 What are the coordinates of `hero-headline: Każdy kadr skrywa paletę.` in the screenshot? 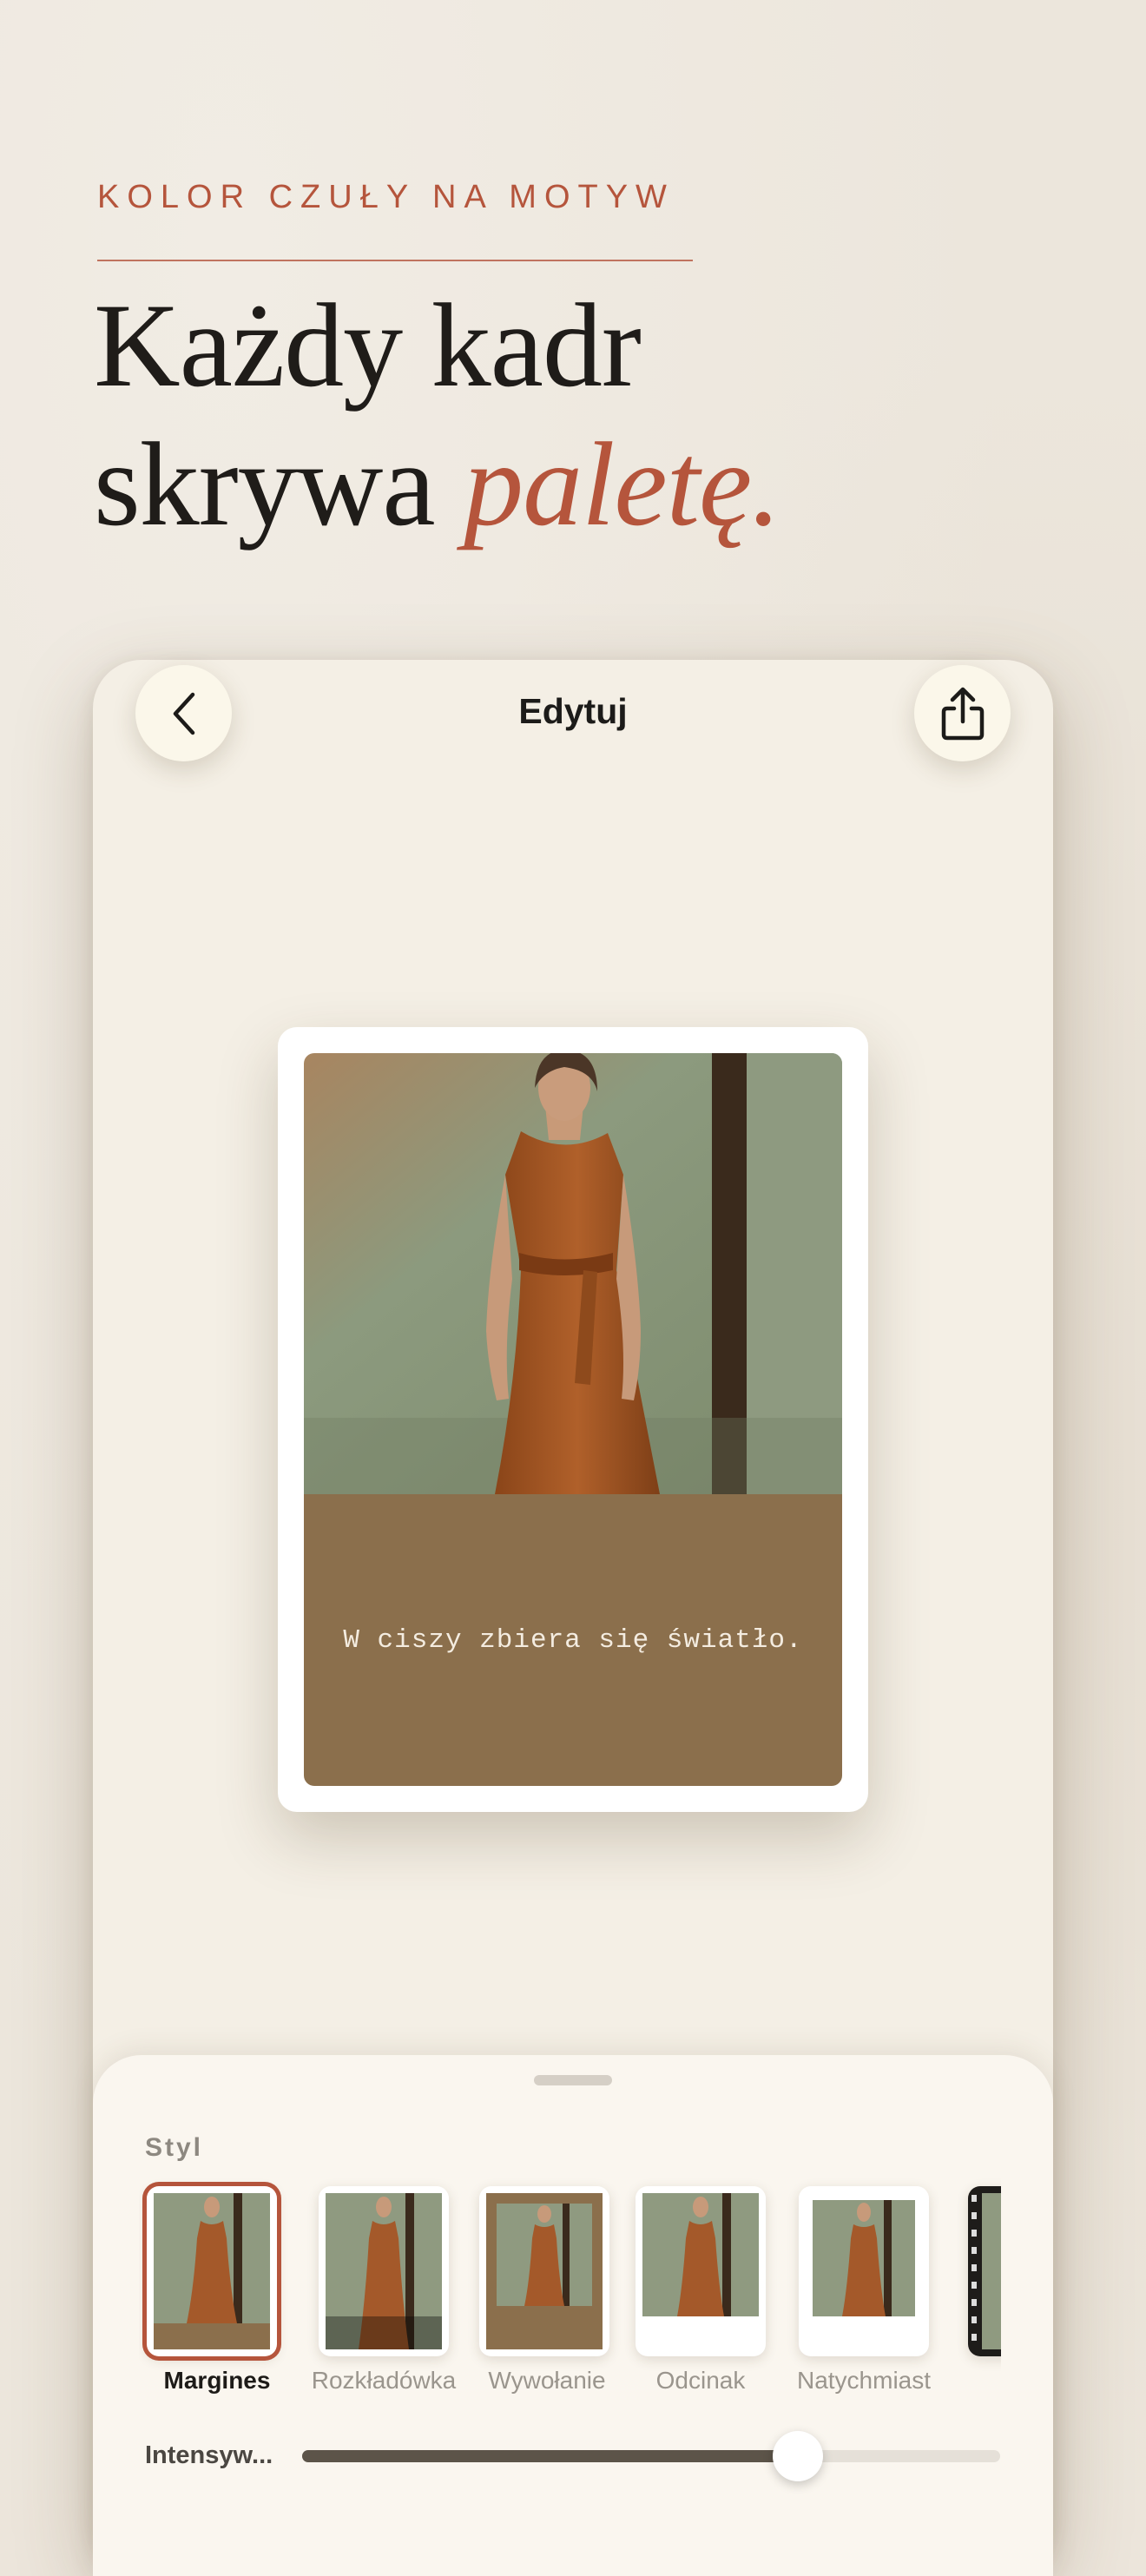 It's located at (438, 415).